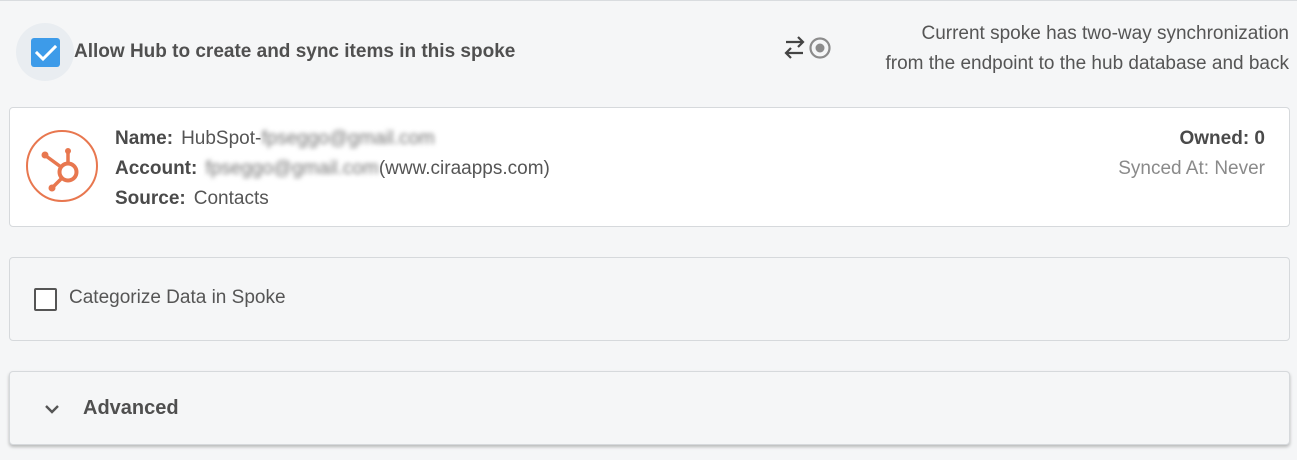 The height and width of the screenshot is (460, 1297). Describe the element at coordinates (52, 411) in the screenshot. I see `chevron-down-icon` at that location.